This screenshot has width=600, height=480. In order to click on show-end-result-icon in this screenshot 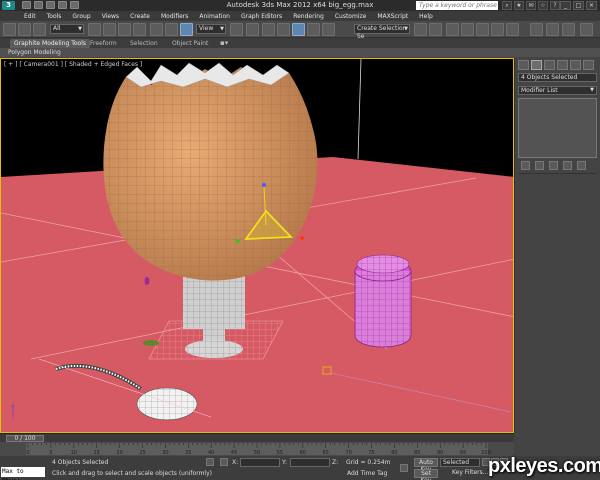, I will do `click(539, 165)`.